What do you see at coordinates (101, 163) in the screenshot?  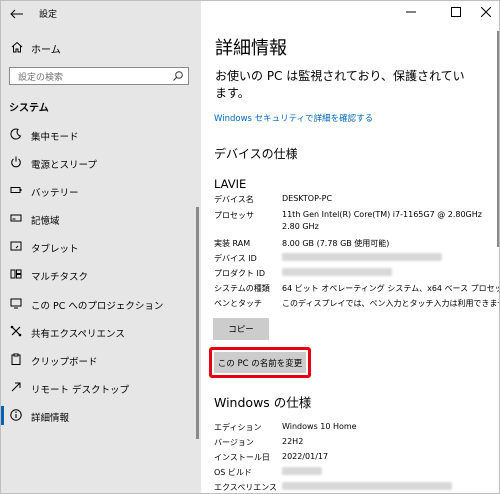 I see `sidebar-item-power-sleep: 電源とスリープ` at bounding box center [101, 163].